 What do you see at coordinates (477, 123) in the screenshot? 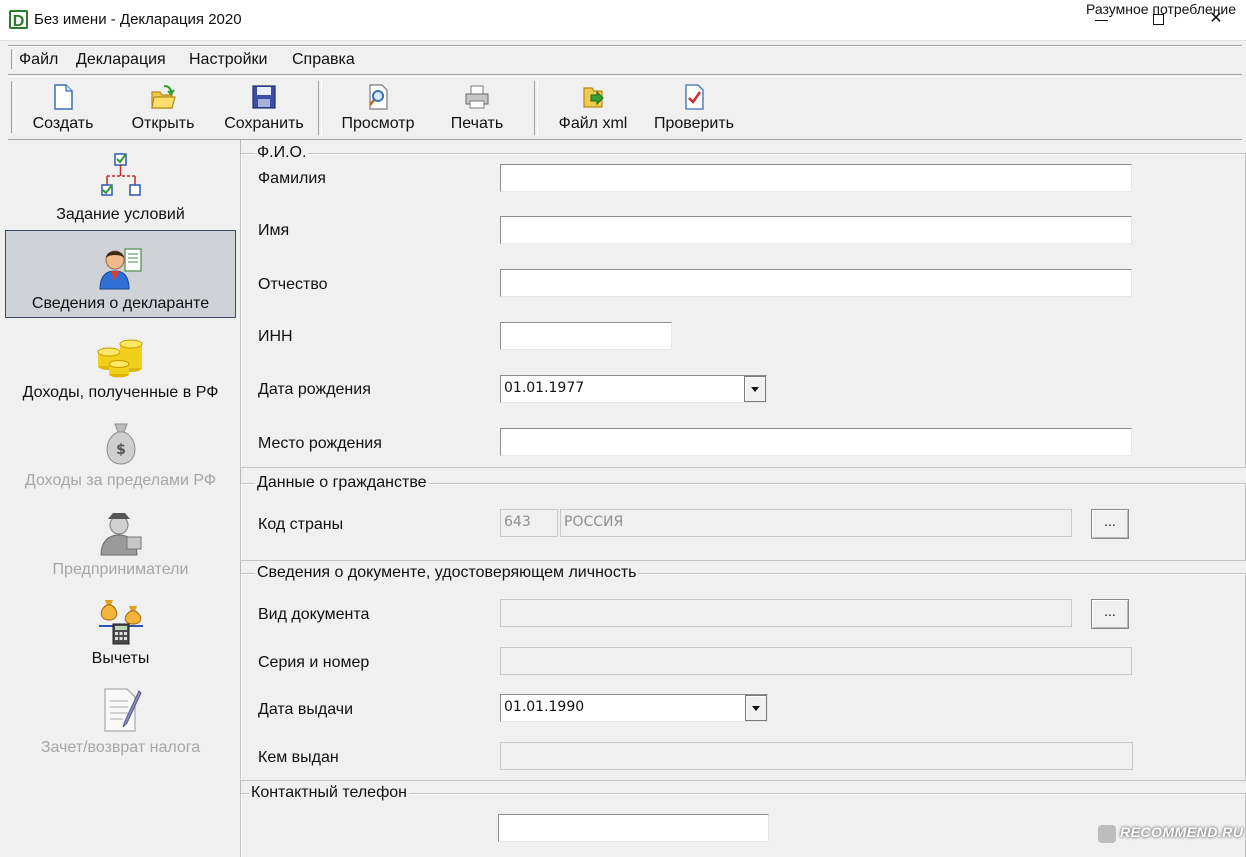
I see `print-label: Печать` at bounding box center [477, 123].